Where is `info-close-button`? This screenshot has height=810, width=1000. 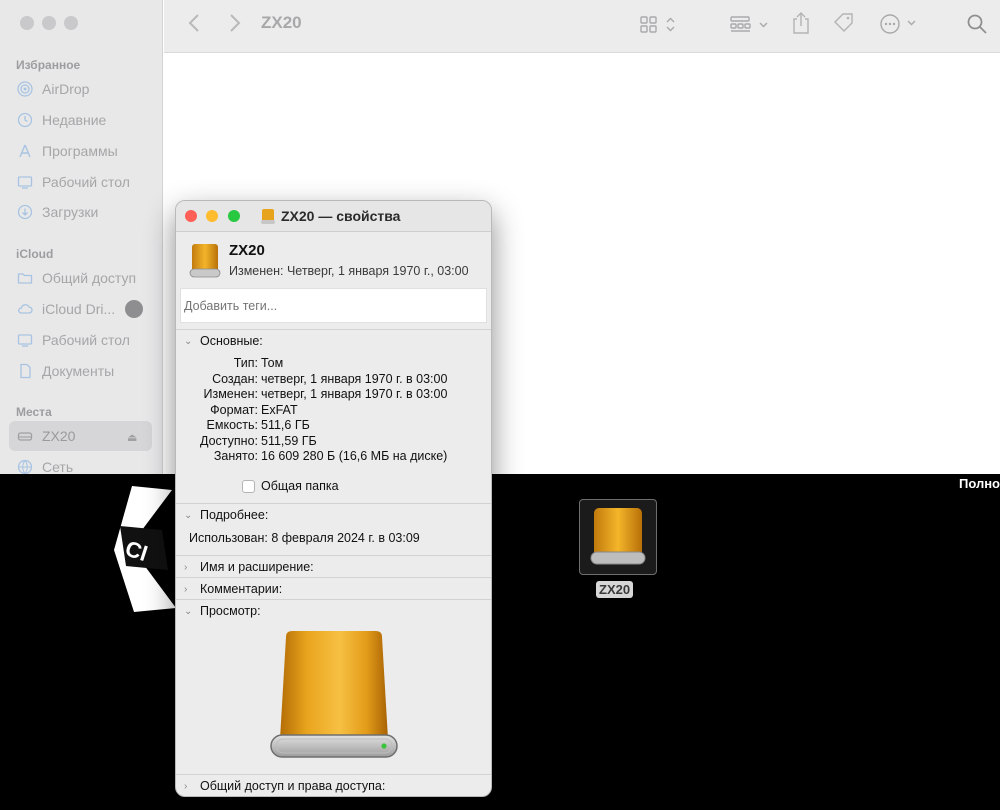 info-close-button is located at coordinates (191, 216).